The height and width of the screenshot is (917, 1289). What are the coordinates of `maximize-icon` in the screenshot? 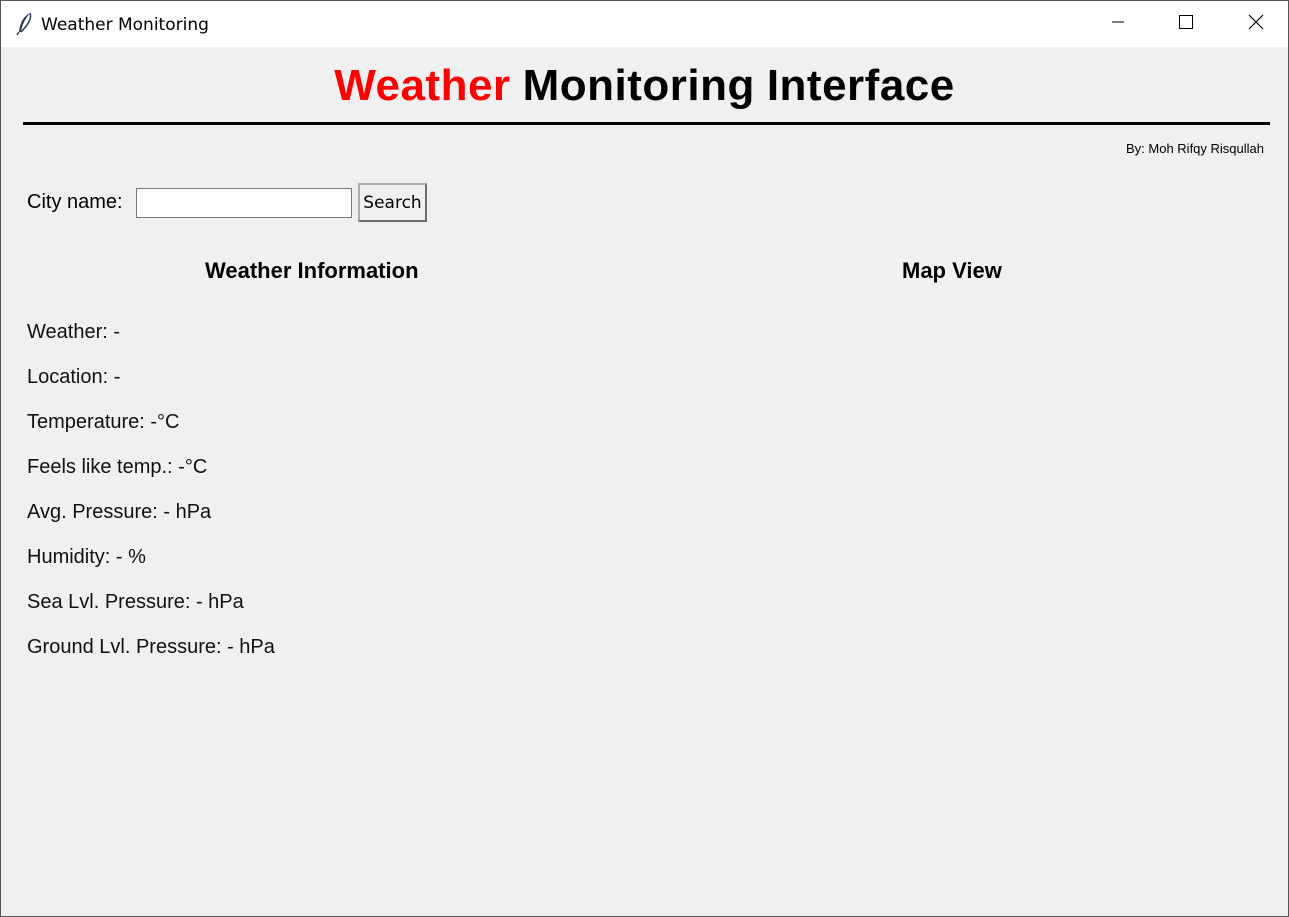 It's located at (1186, 24).